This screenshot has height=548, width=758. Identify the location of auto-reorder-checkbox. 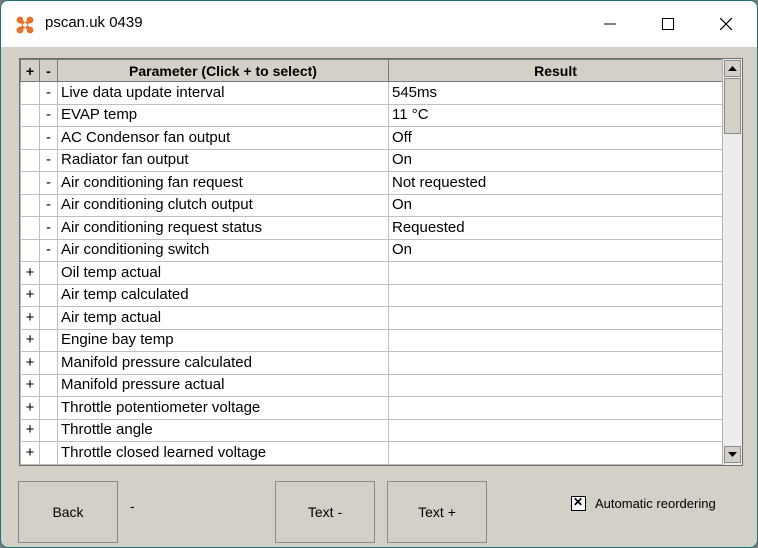
(578, 503).